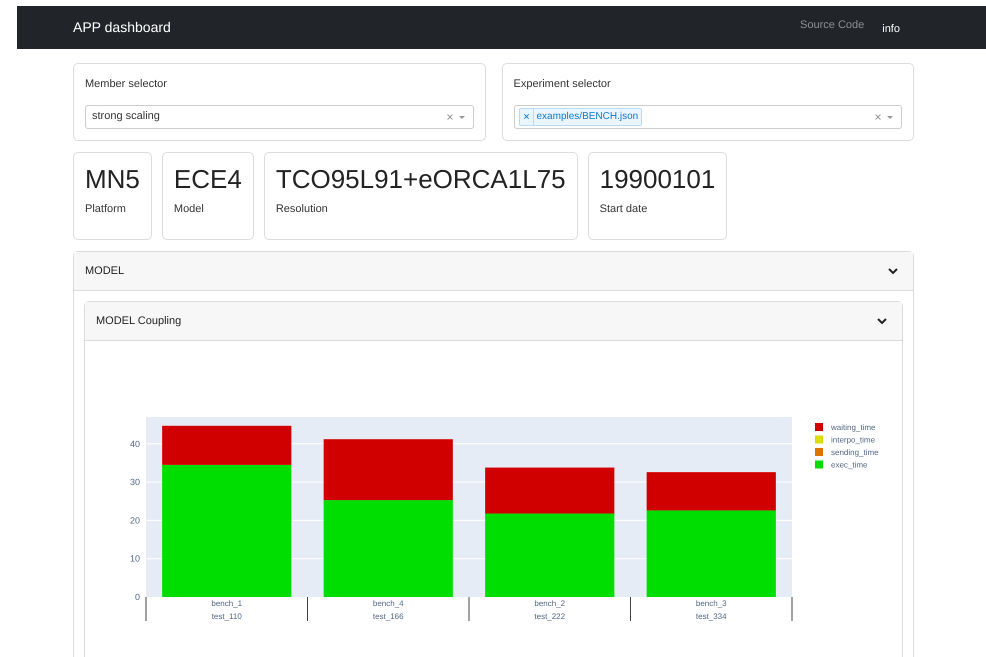 The width and height of the screenshot is (986, 657). I want to click on legend-label: interpo_time, so click(853, 440).